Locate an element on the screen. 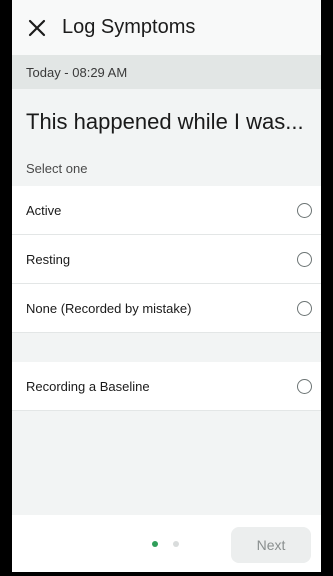  close-icon-svg is located at coordinates (37, 27).